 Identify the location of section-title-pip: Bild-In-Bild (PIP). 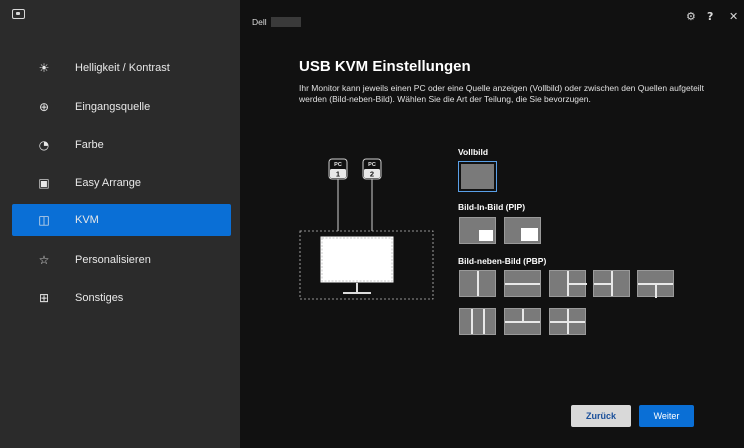
(492, 207).